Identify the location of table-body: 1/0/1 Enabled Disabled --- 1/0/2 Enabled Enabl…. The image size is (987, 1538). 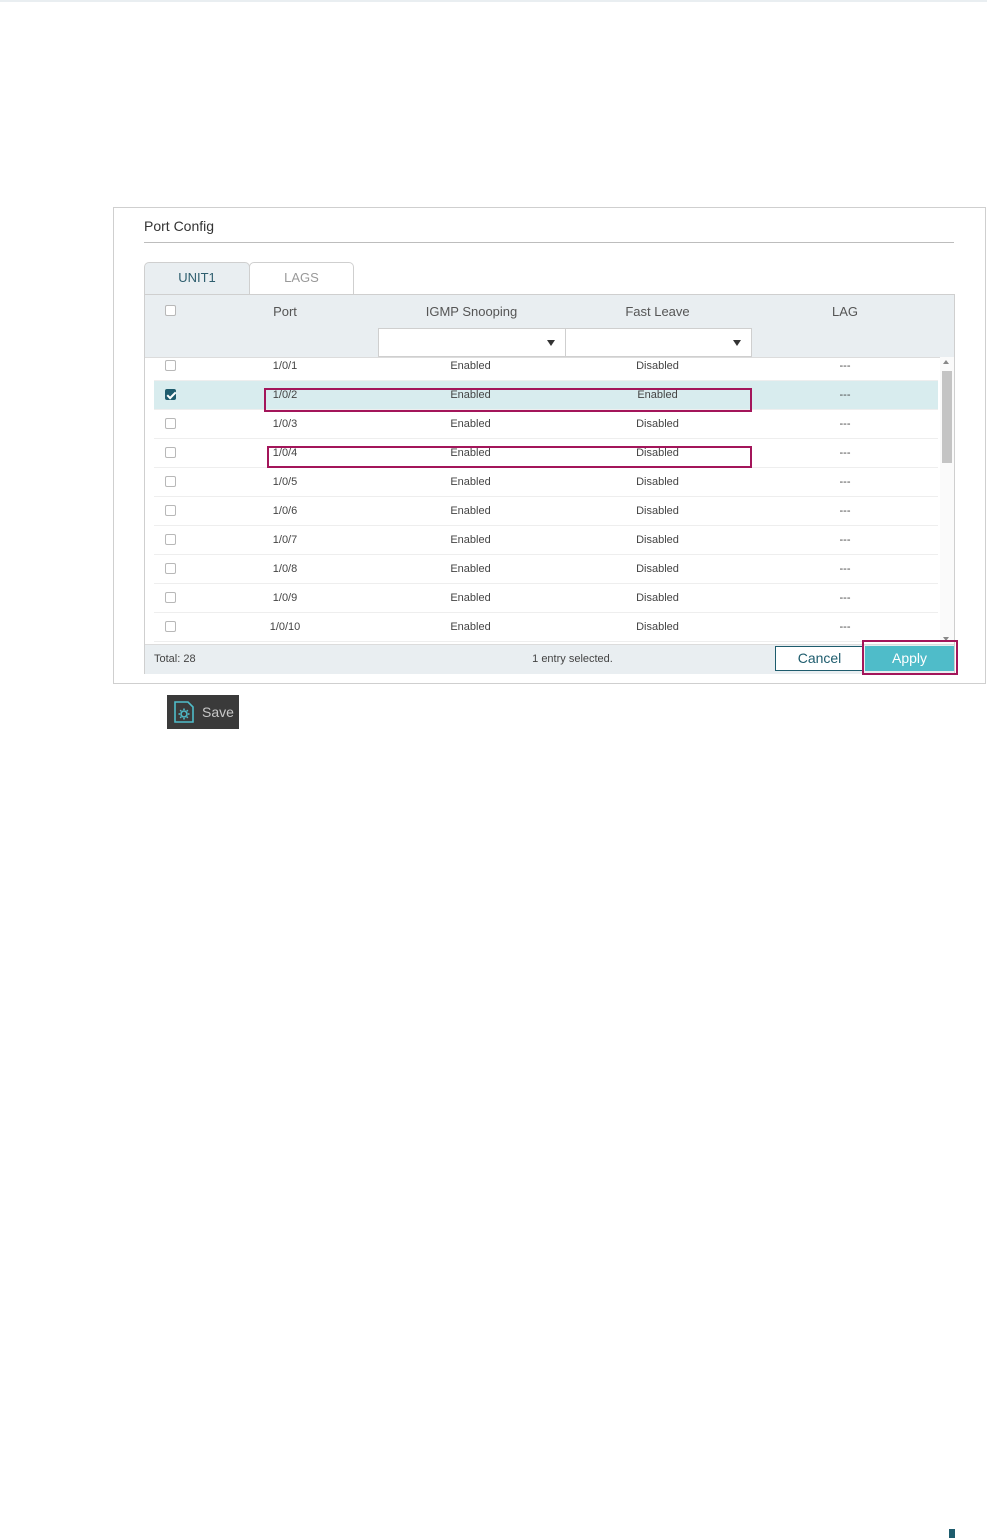
(546, 500).